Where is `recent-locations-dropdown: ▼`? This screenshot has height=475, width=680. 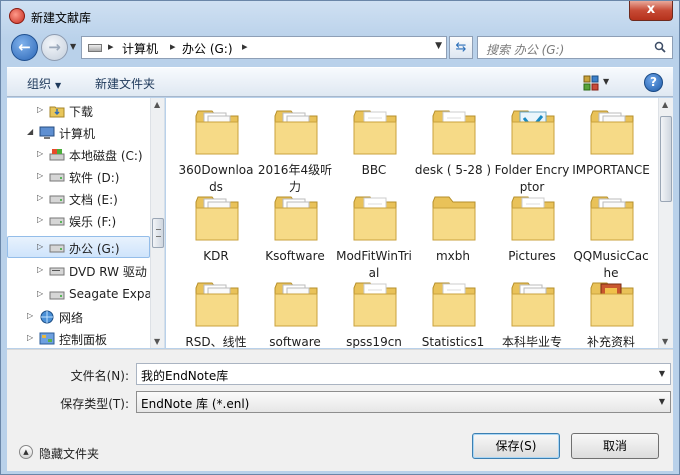 recent-locations-dropdown: ▼ is located at coordinates (73, 46).